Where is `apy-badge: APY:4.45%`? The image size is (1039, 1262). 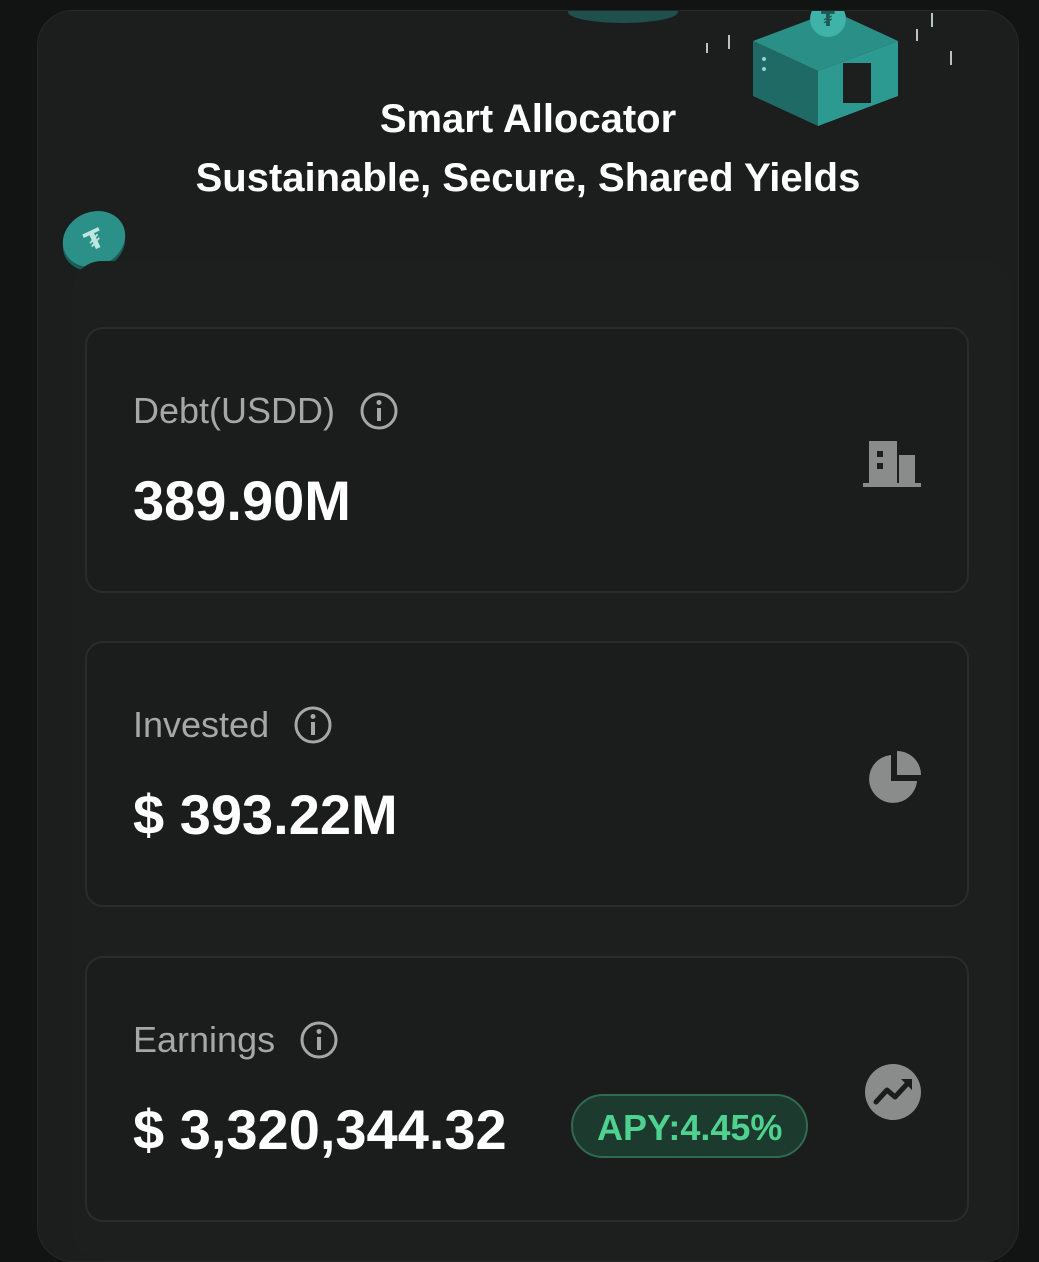 apy-badge: APY:4.45% is located at coordinates (690, 1126).